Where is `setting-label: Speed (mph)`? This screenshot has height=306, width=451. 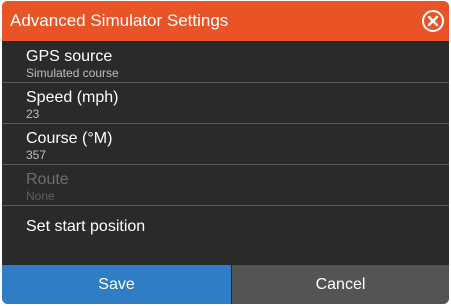 setting-label: Speed (mph) is located at coordinates (72, 97).